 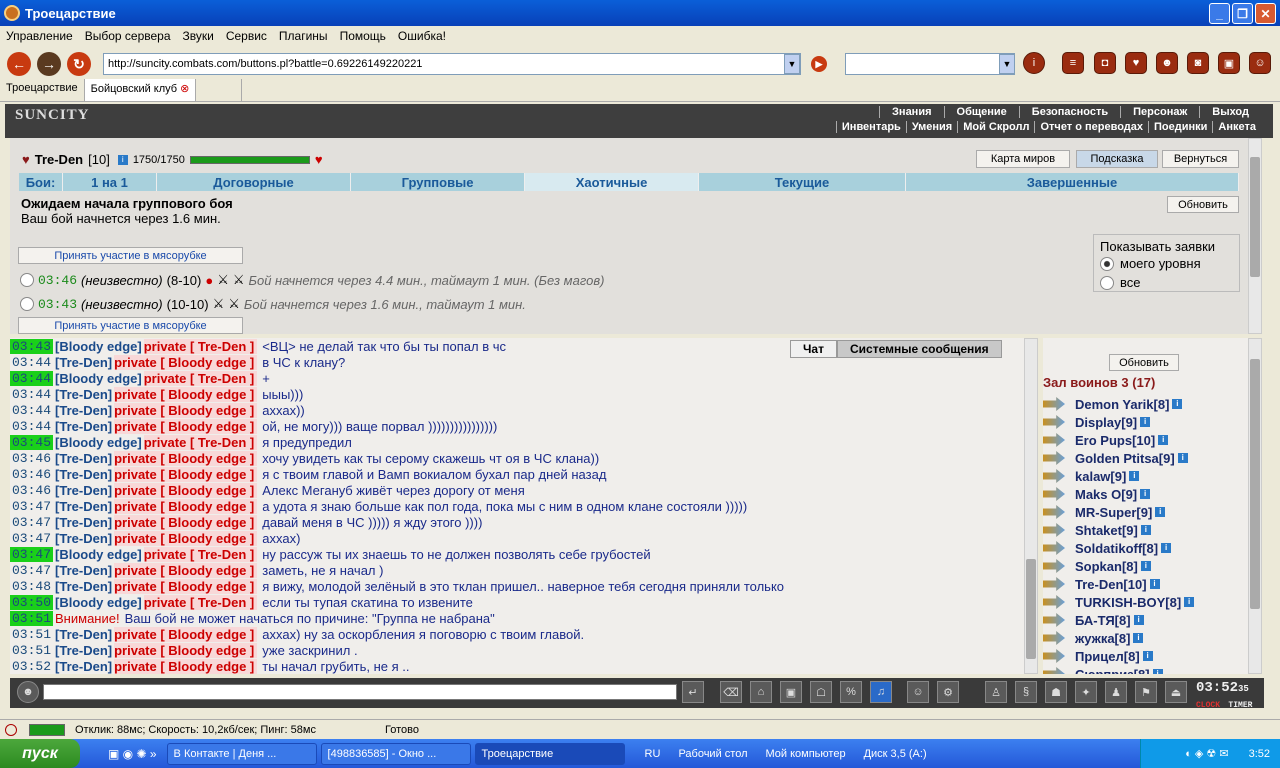 I want to click on user-list-item: Ero Pups[10] i, so click(x=1106, y=440).